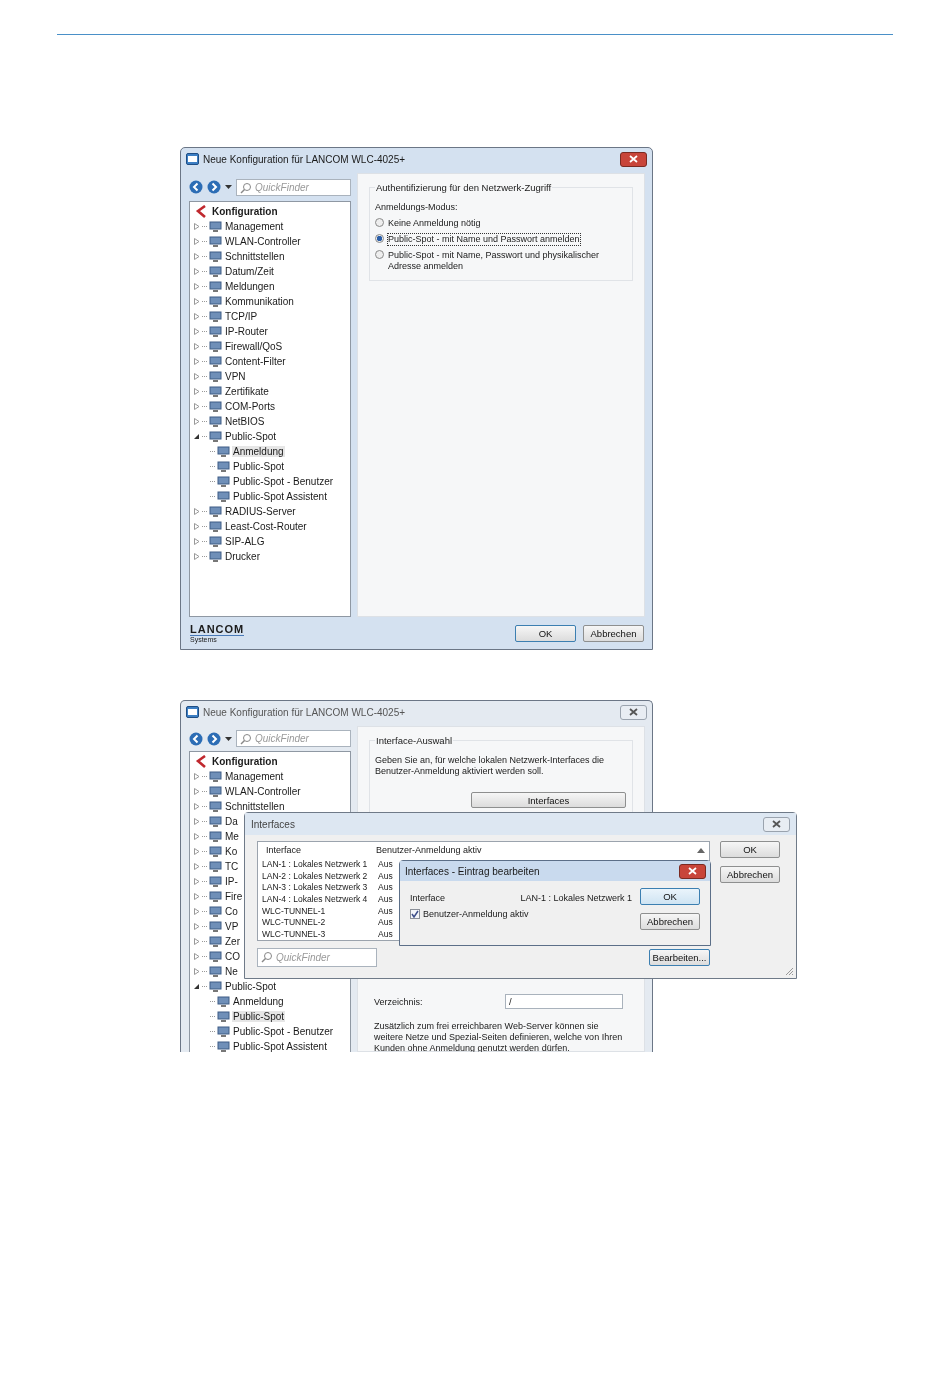 The image size is (950, 1378). Describe the element at coordinates (250, 406) in the screenshot. I see `tree-item: COM-Ports` at that location.